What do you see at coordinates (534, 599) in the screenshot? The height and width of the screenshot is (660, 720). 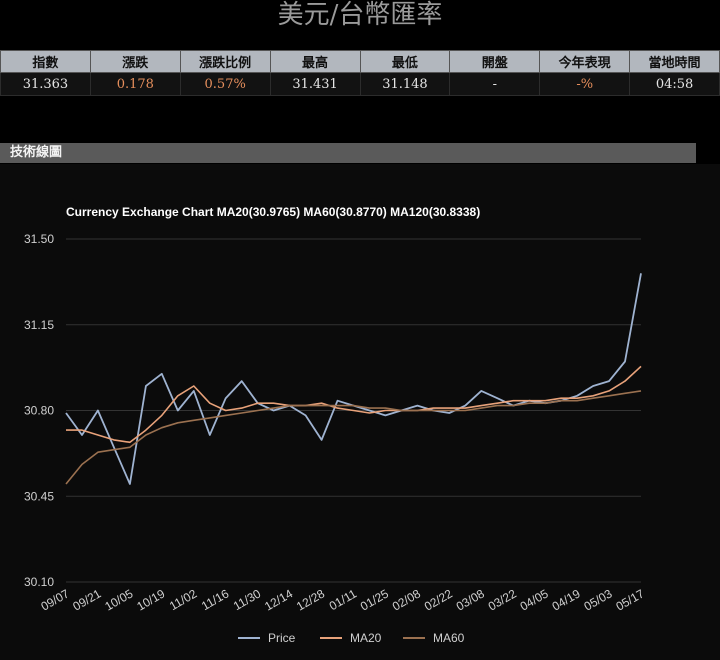 I see `x-tick-label: 04/05` at bounding box center [534, 599].